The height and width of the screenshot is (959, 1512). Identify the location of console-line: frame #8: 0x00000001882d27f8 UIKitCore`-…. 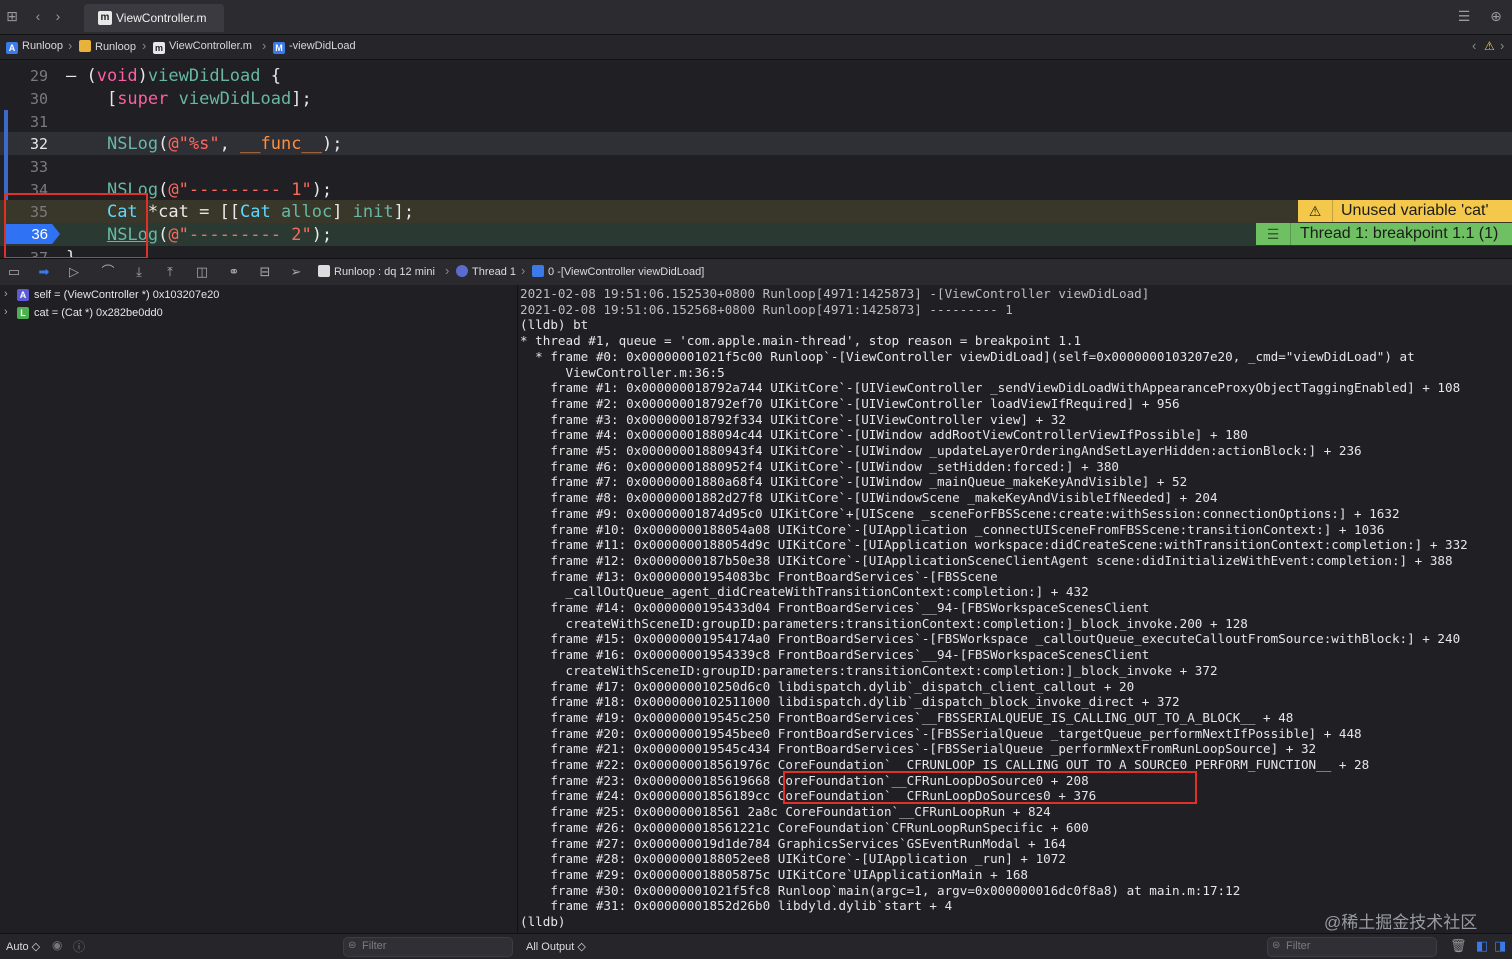
(869, 498).